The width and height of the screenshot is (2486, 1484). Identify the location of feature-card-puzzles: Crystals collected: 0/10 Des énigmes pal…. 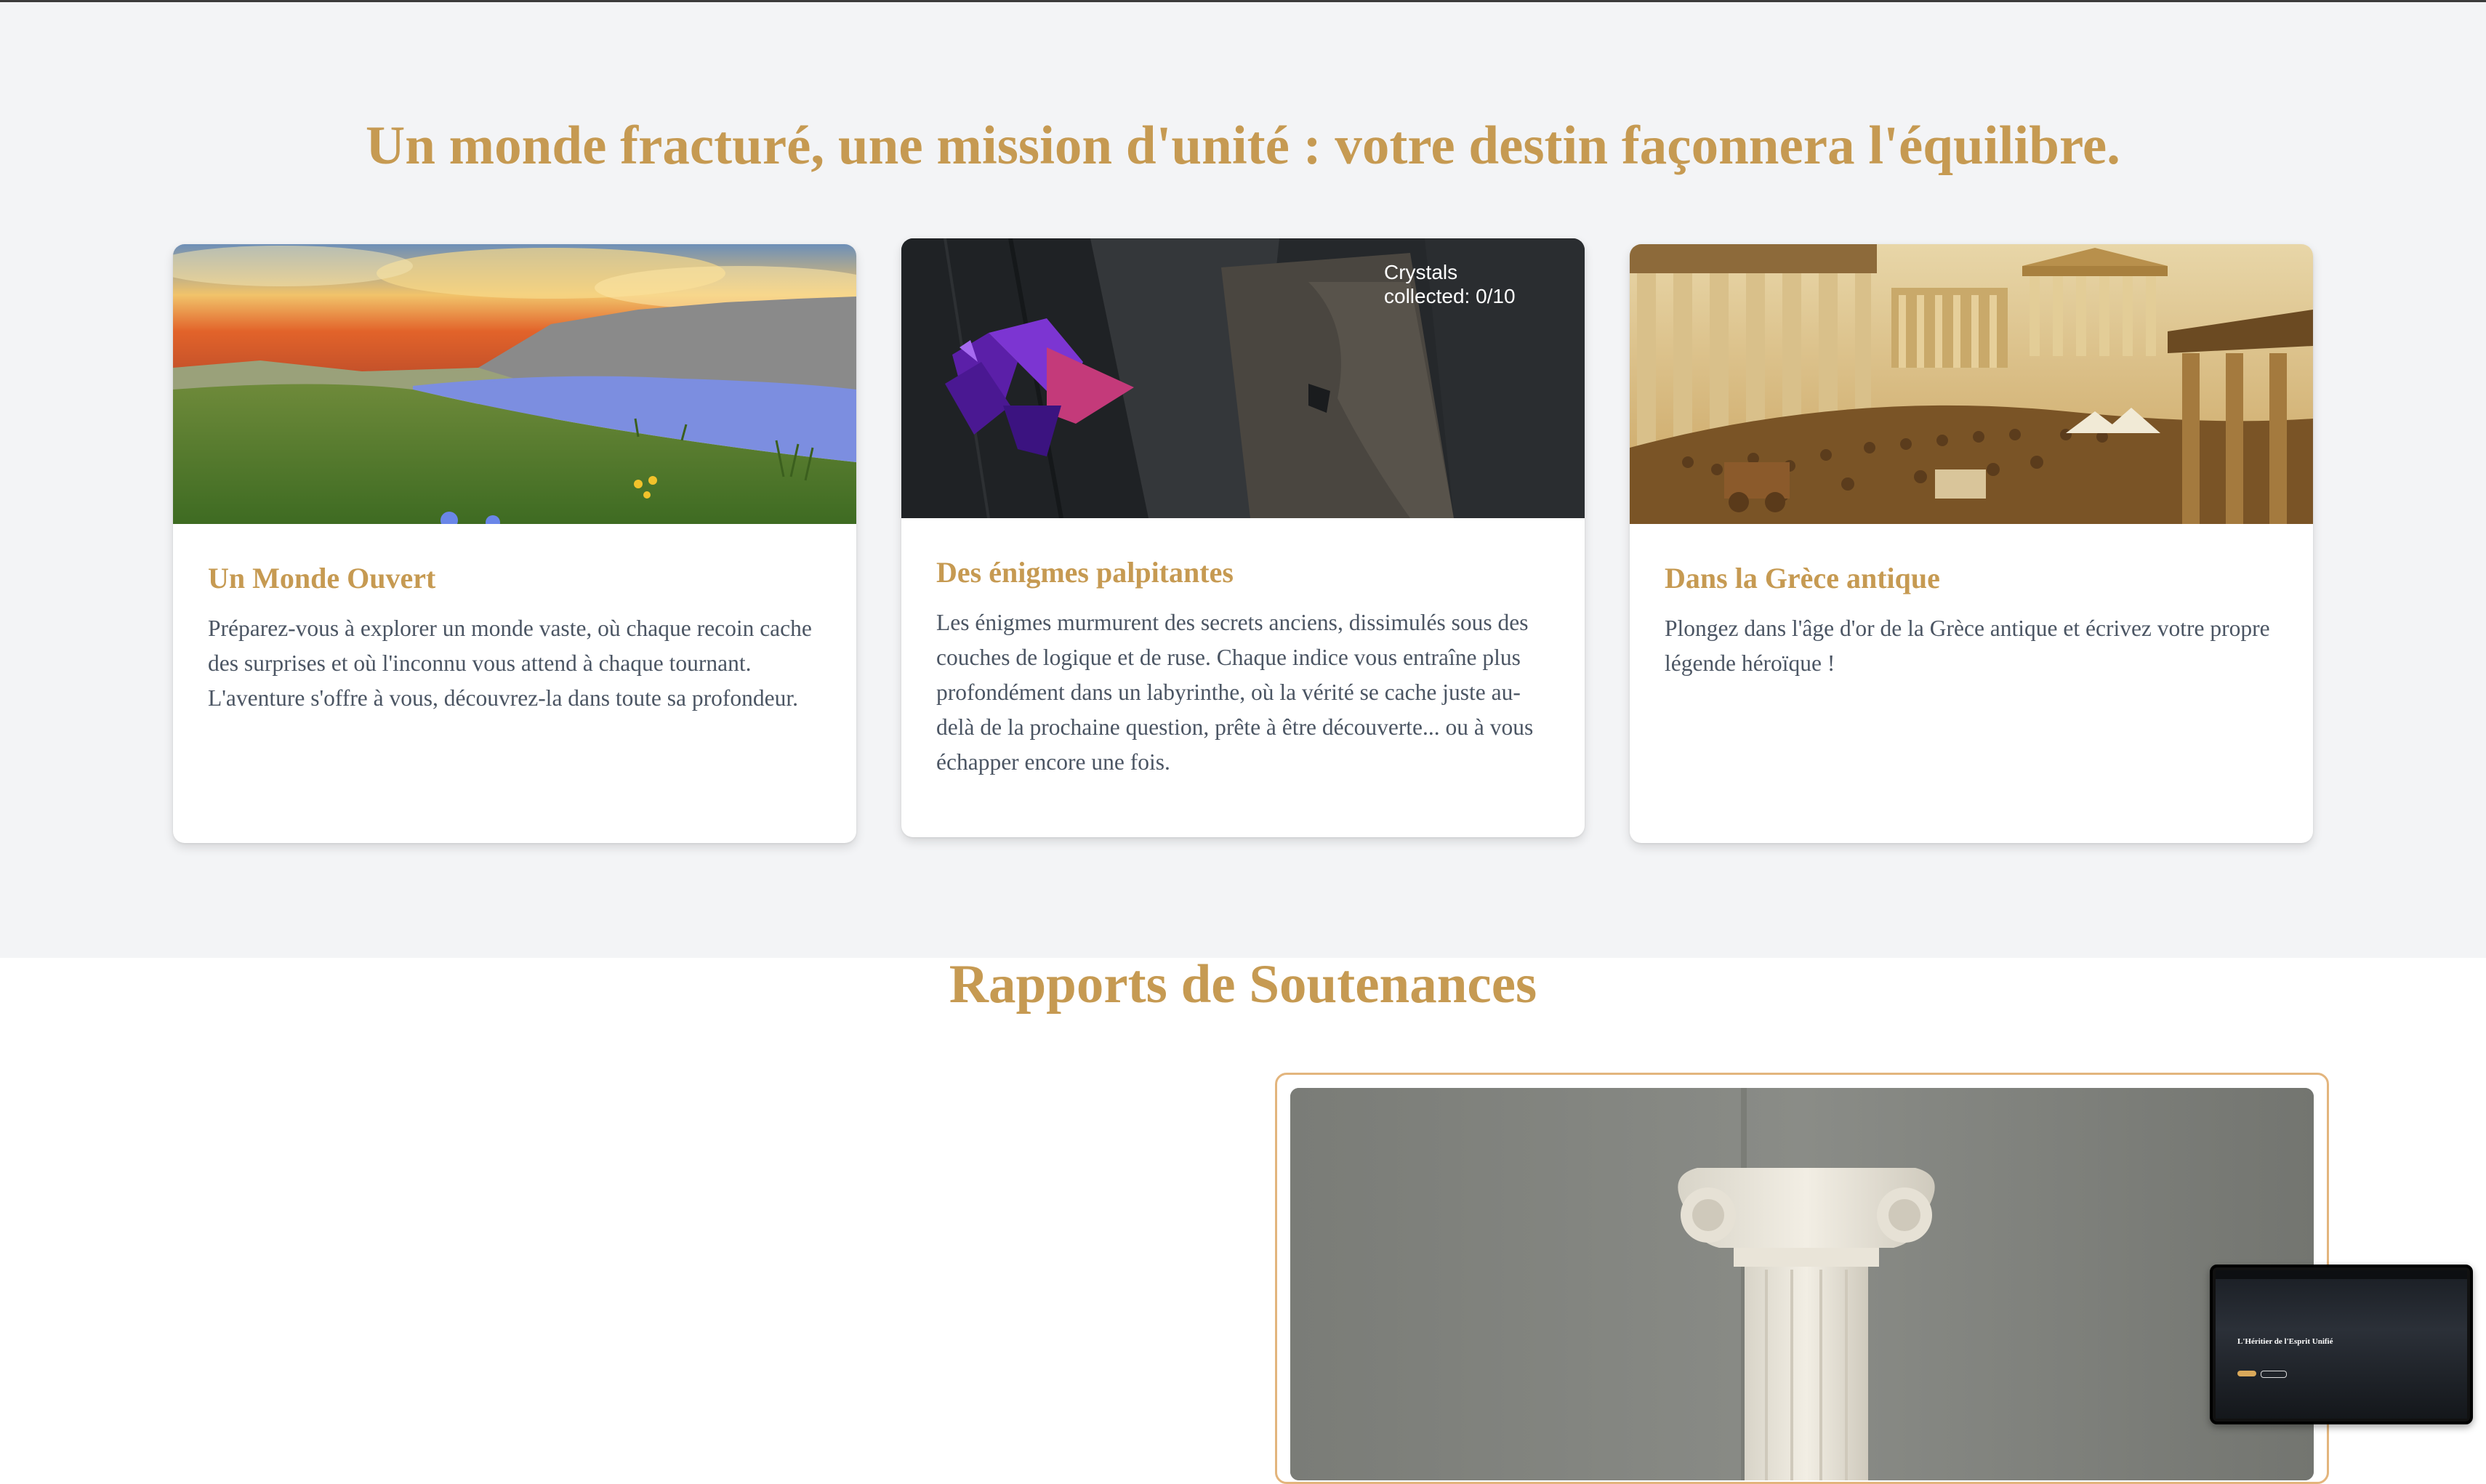
(1243, 538).